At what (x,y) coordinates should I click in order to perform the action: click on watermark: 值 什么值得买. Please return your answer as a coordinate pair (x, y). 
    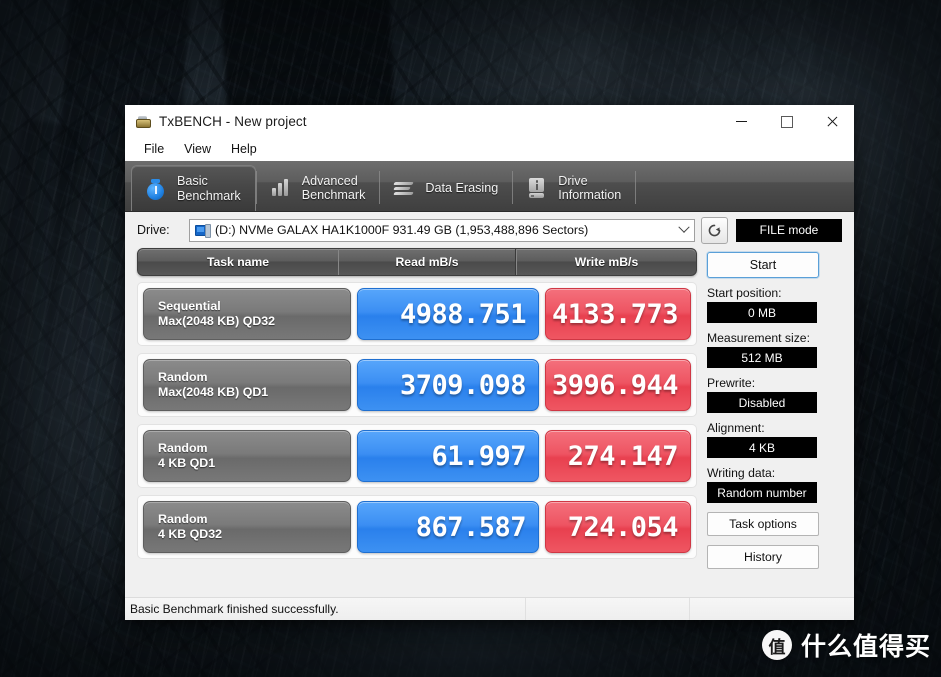
    Looking at the image, I should click on (846, 645).